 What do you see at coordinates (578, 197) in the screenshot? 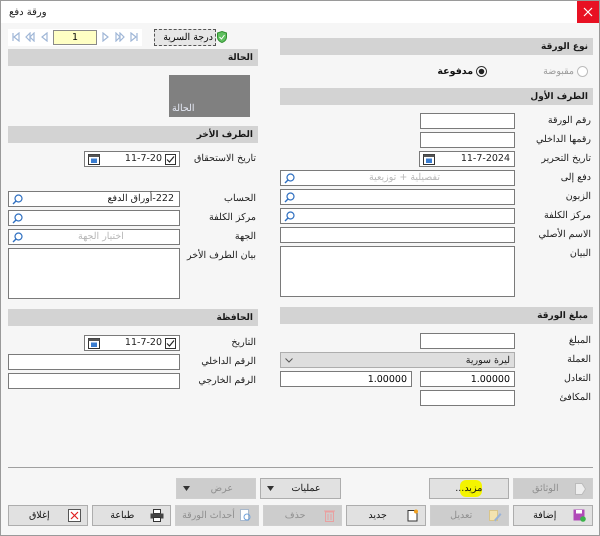
I see `field-label: الزبون` at bounding box center [578, 197].